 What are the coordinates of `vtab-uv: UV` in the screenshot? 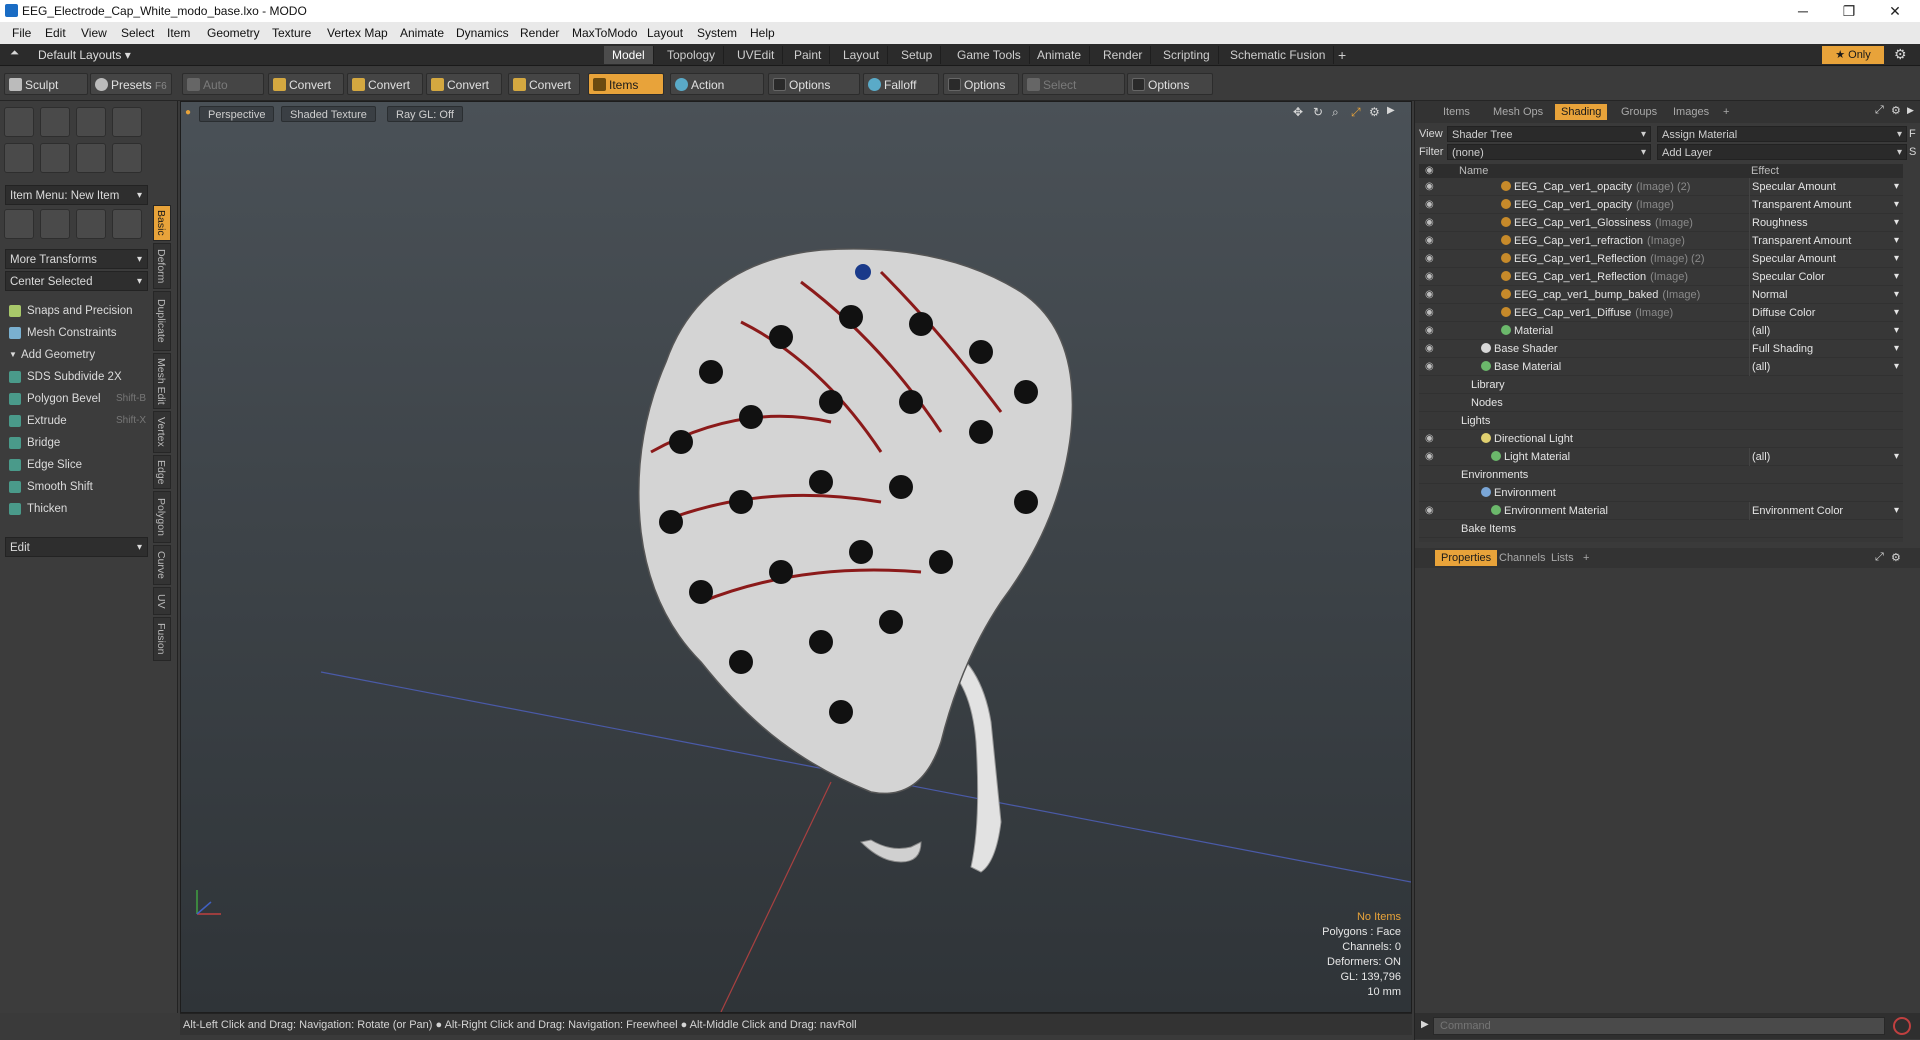 It's located at (162, 601).